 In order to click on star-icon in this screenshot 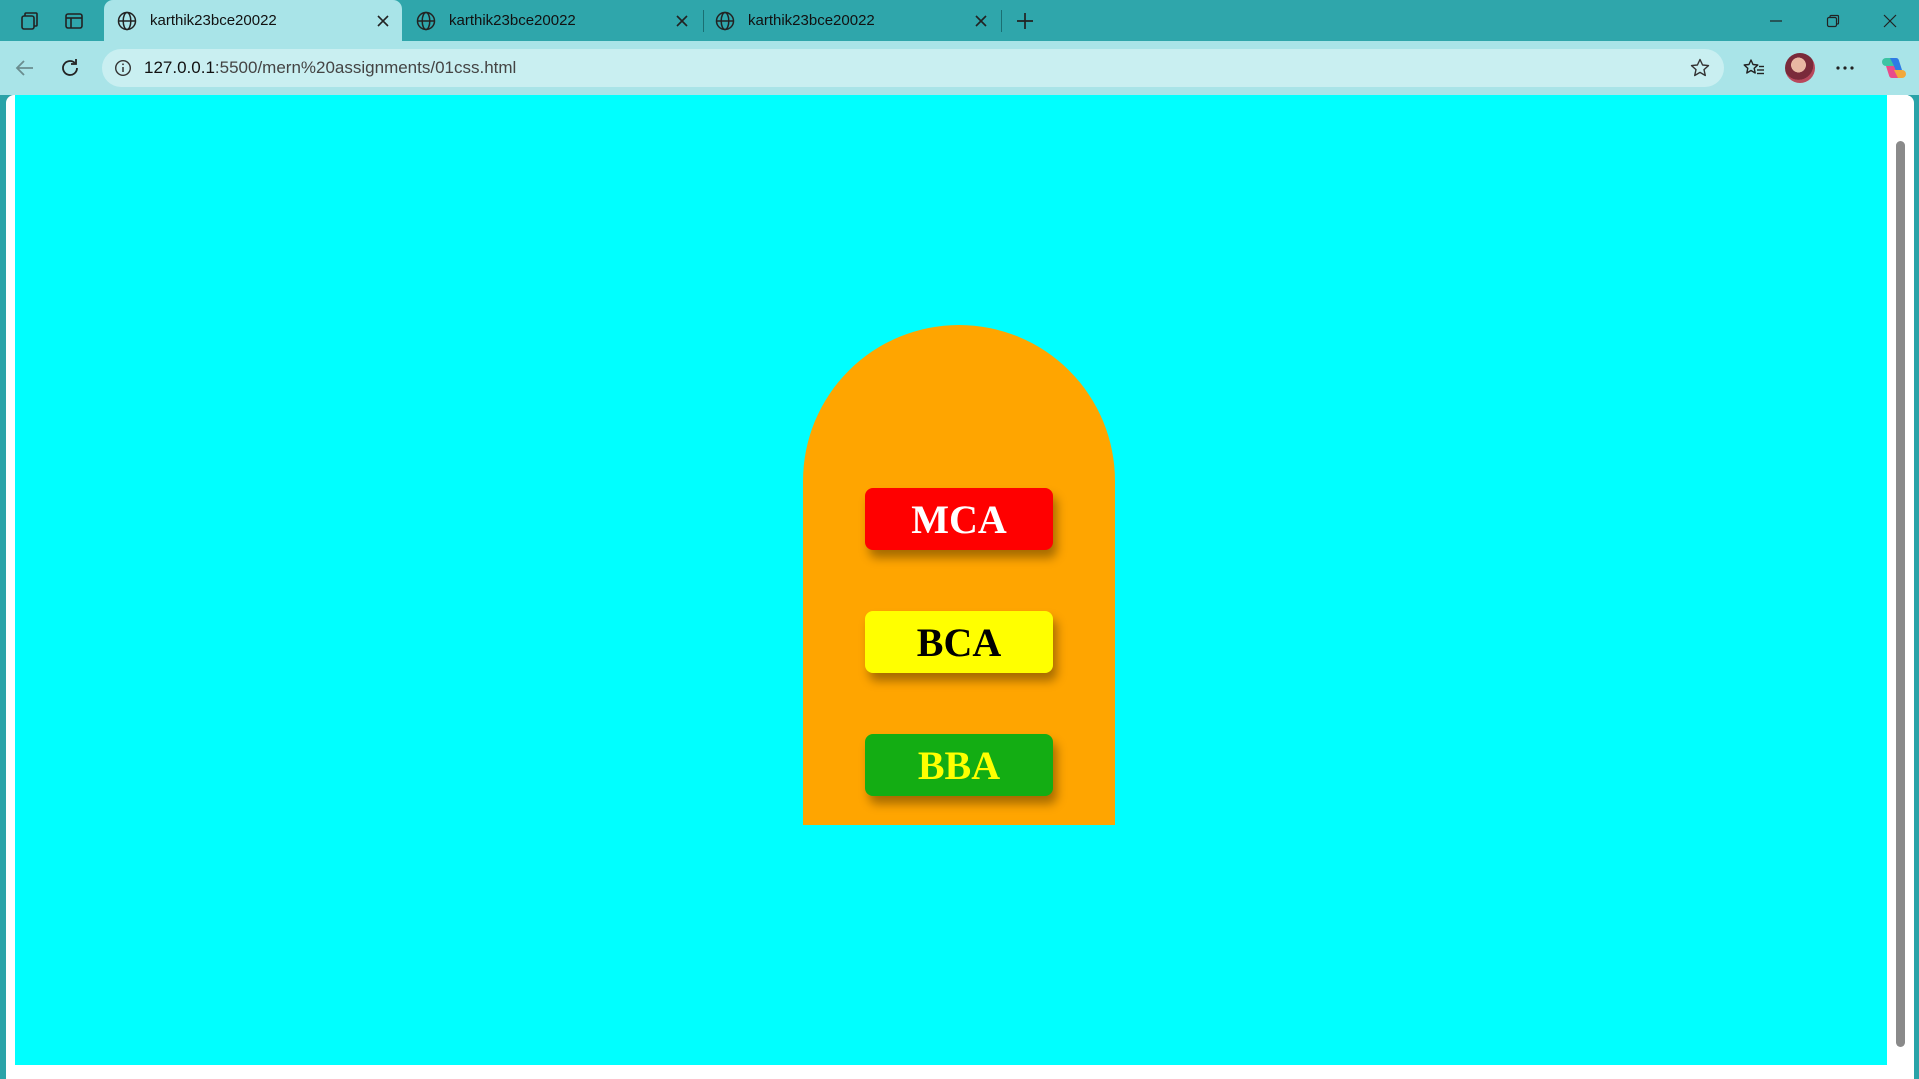, I will do `click(1700, 68)`.